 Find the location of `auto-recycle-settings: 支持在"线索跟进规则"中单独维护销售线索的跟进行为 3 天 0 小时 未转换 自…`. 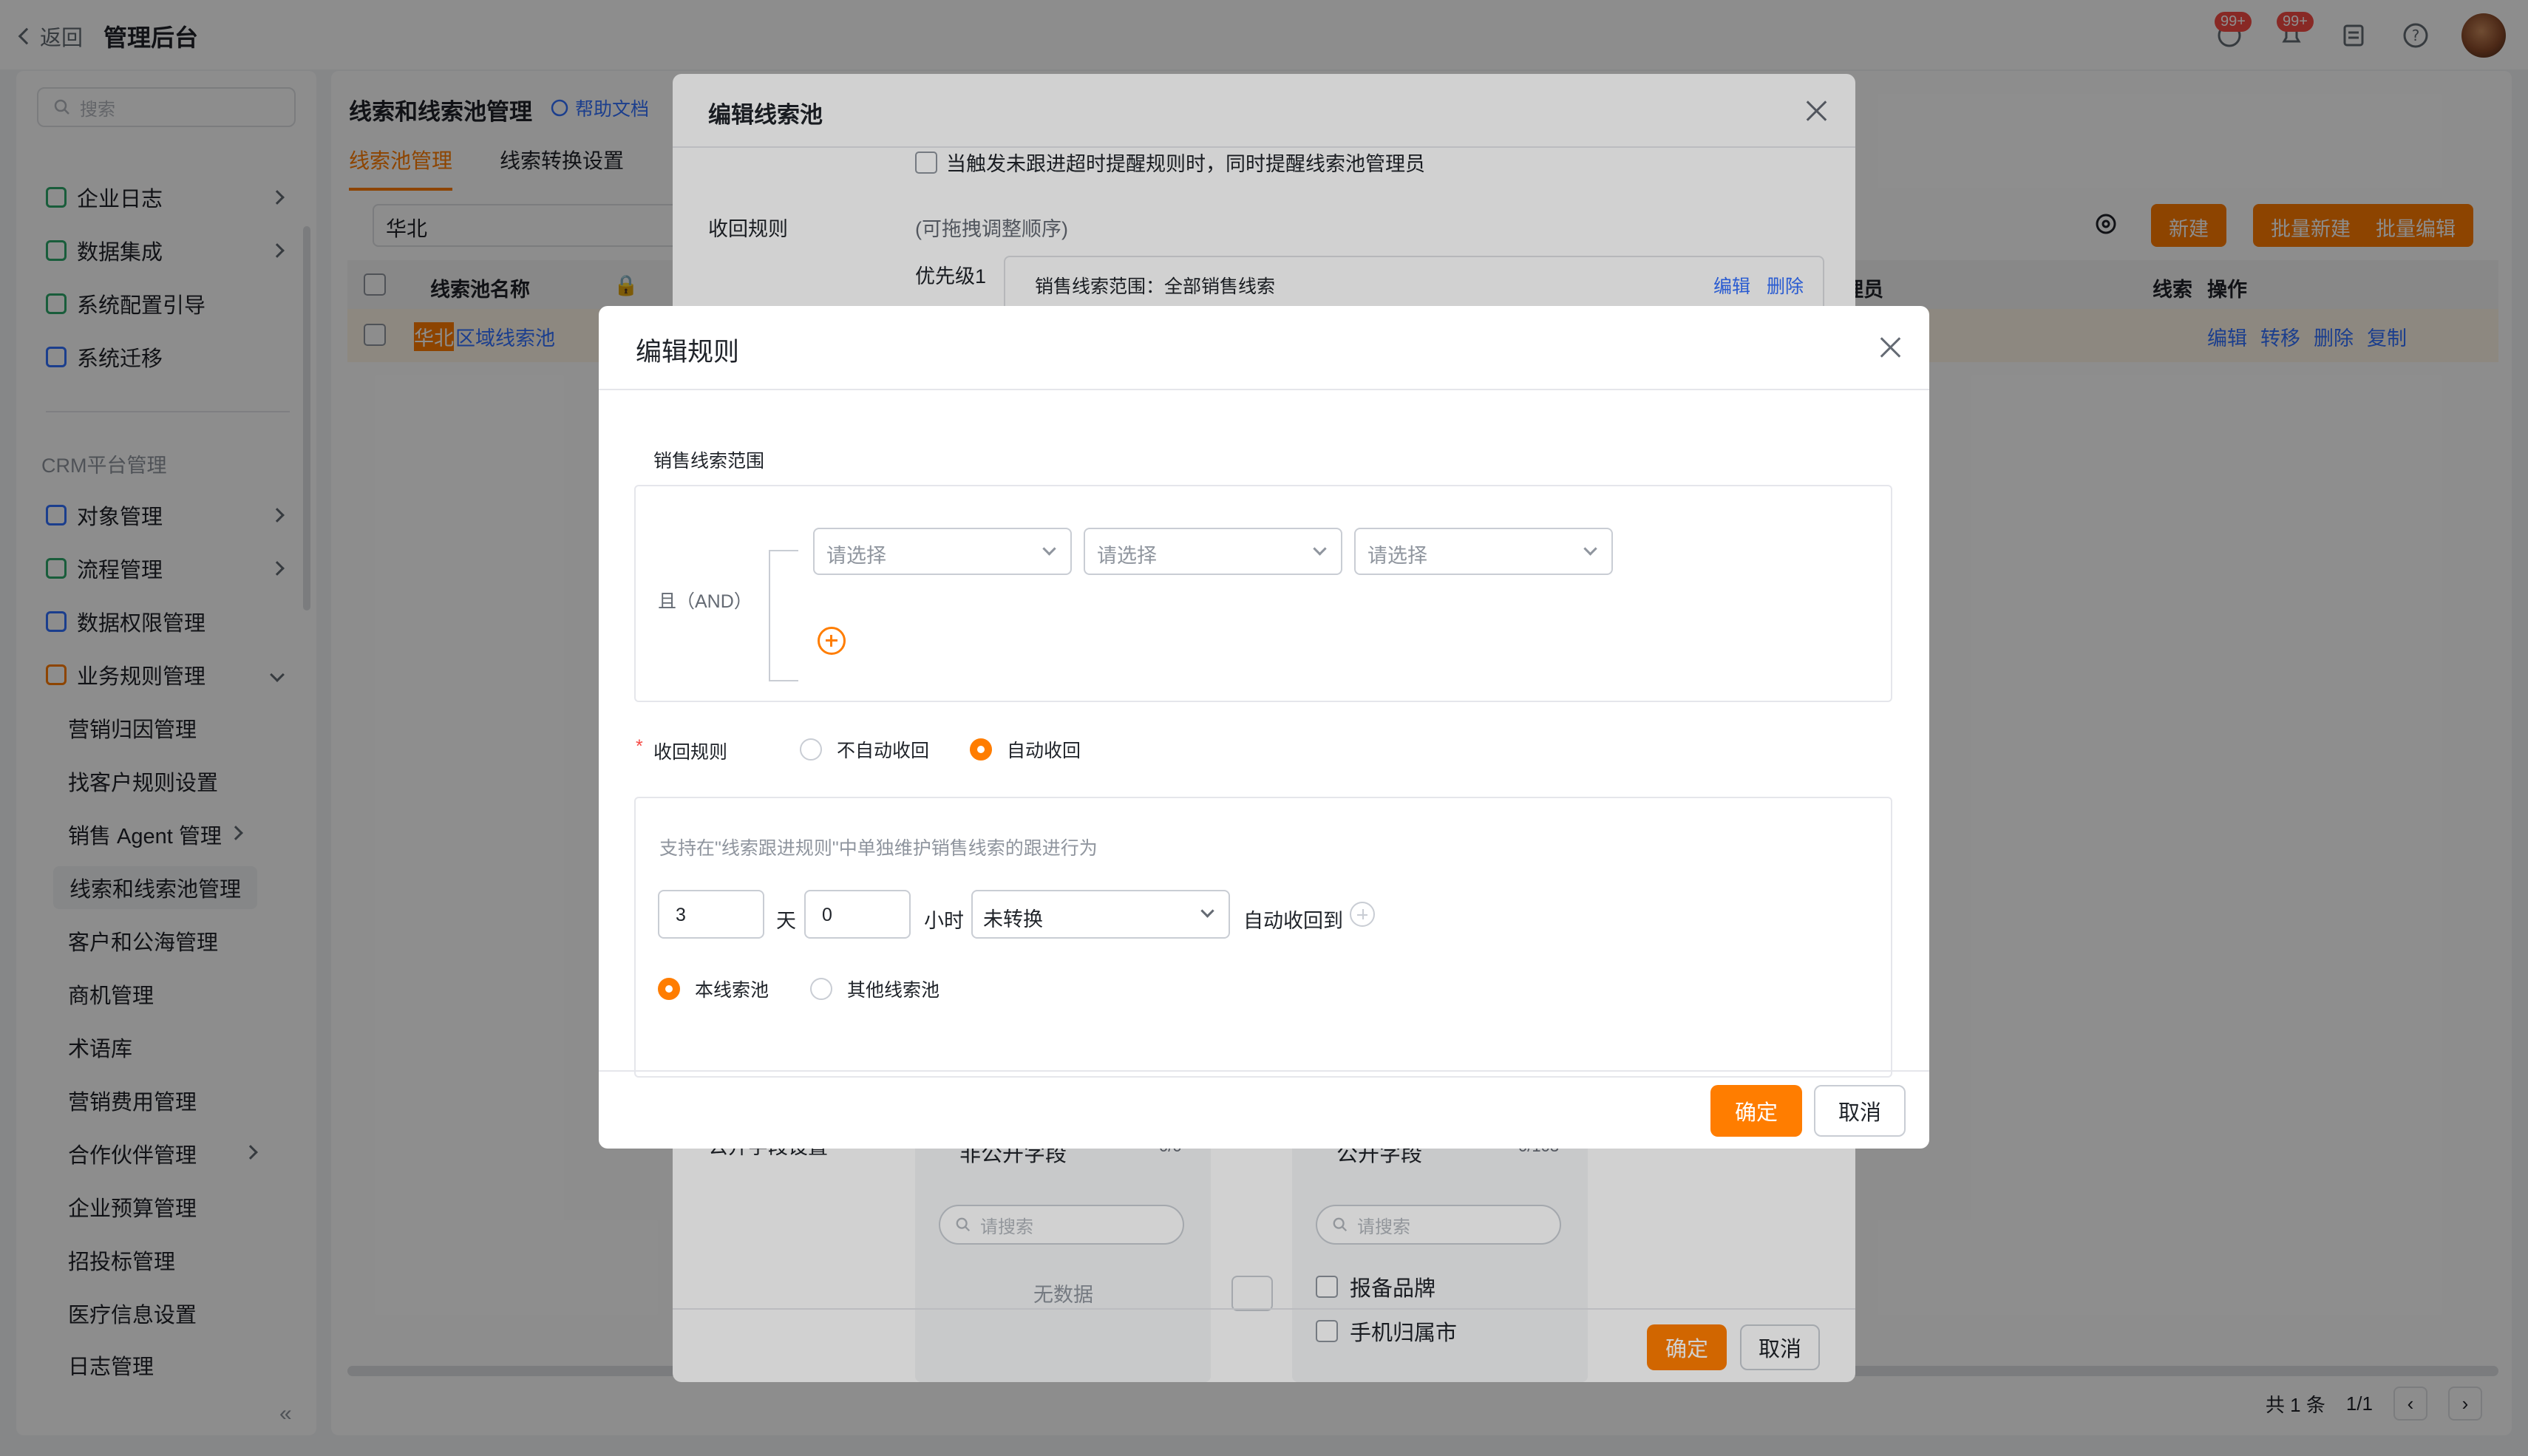

auto-recycle-settings: 支持在"线索跟进规则"中单独维护销售线索的跟进行为 3 天 0 小时 未转换 自… is located at coordinates (1263, 938).